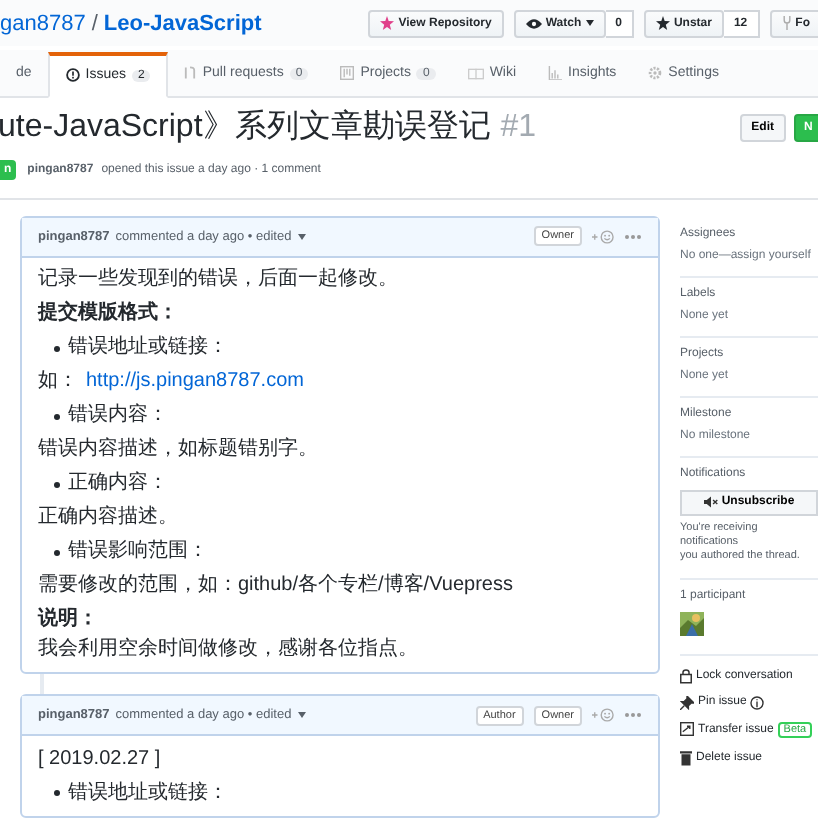 This screenshot has width=818, height=818. Describe the element at coordinates (182, 23) in the screenshot. I see `repo-name-link: Leo-JavaScript` at that location.